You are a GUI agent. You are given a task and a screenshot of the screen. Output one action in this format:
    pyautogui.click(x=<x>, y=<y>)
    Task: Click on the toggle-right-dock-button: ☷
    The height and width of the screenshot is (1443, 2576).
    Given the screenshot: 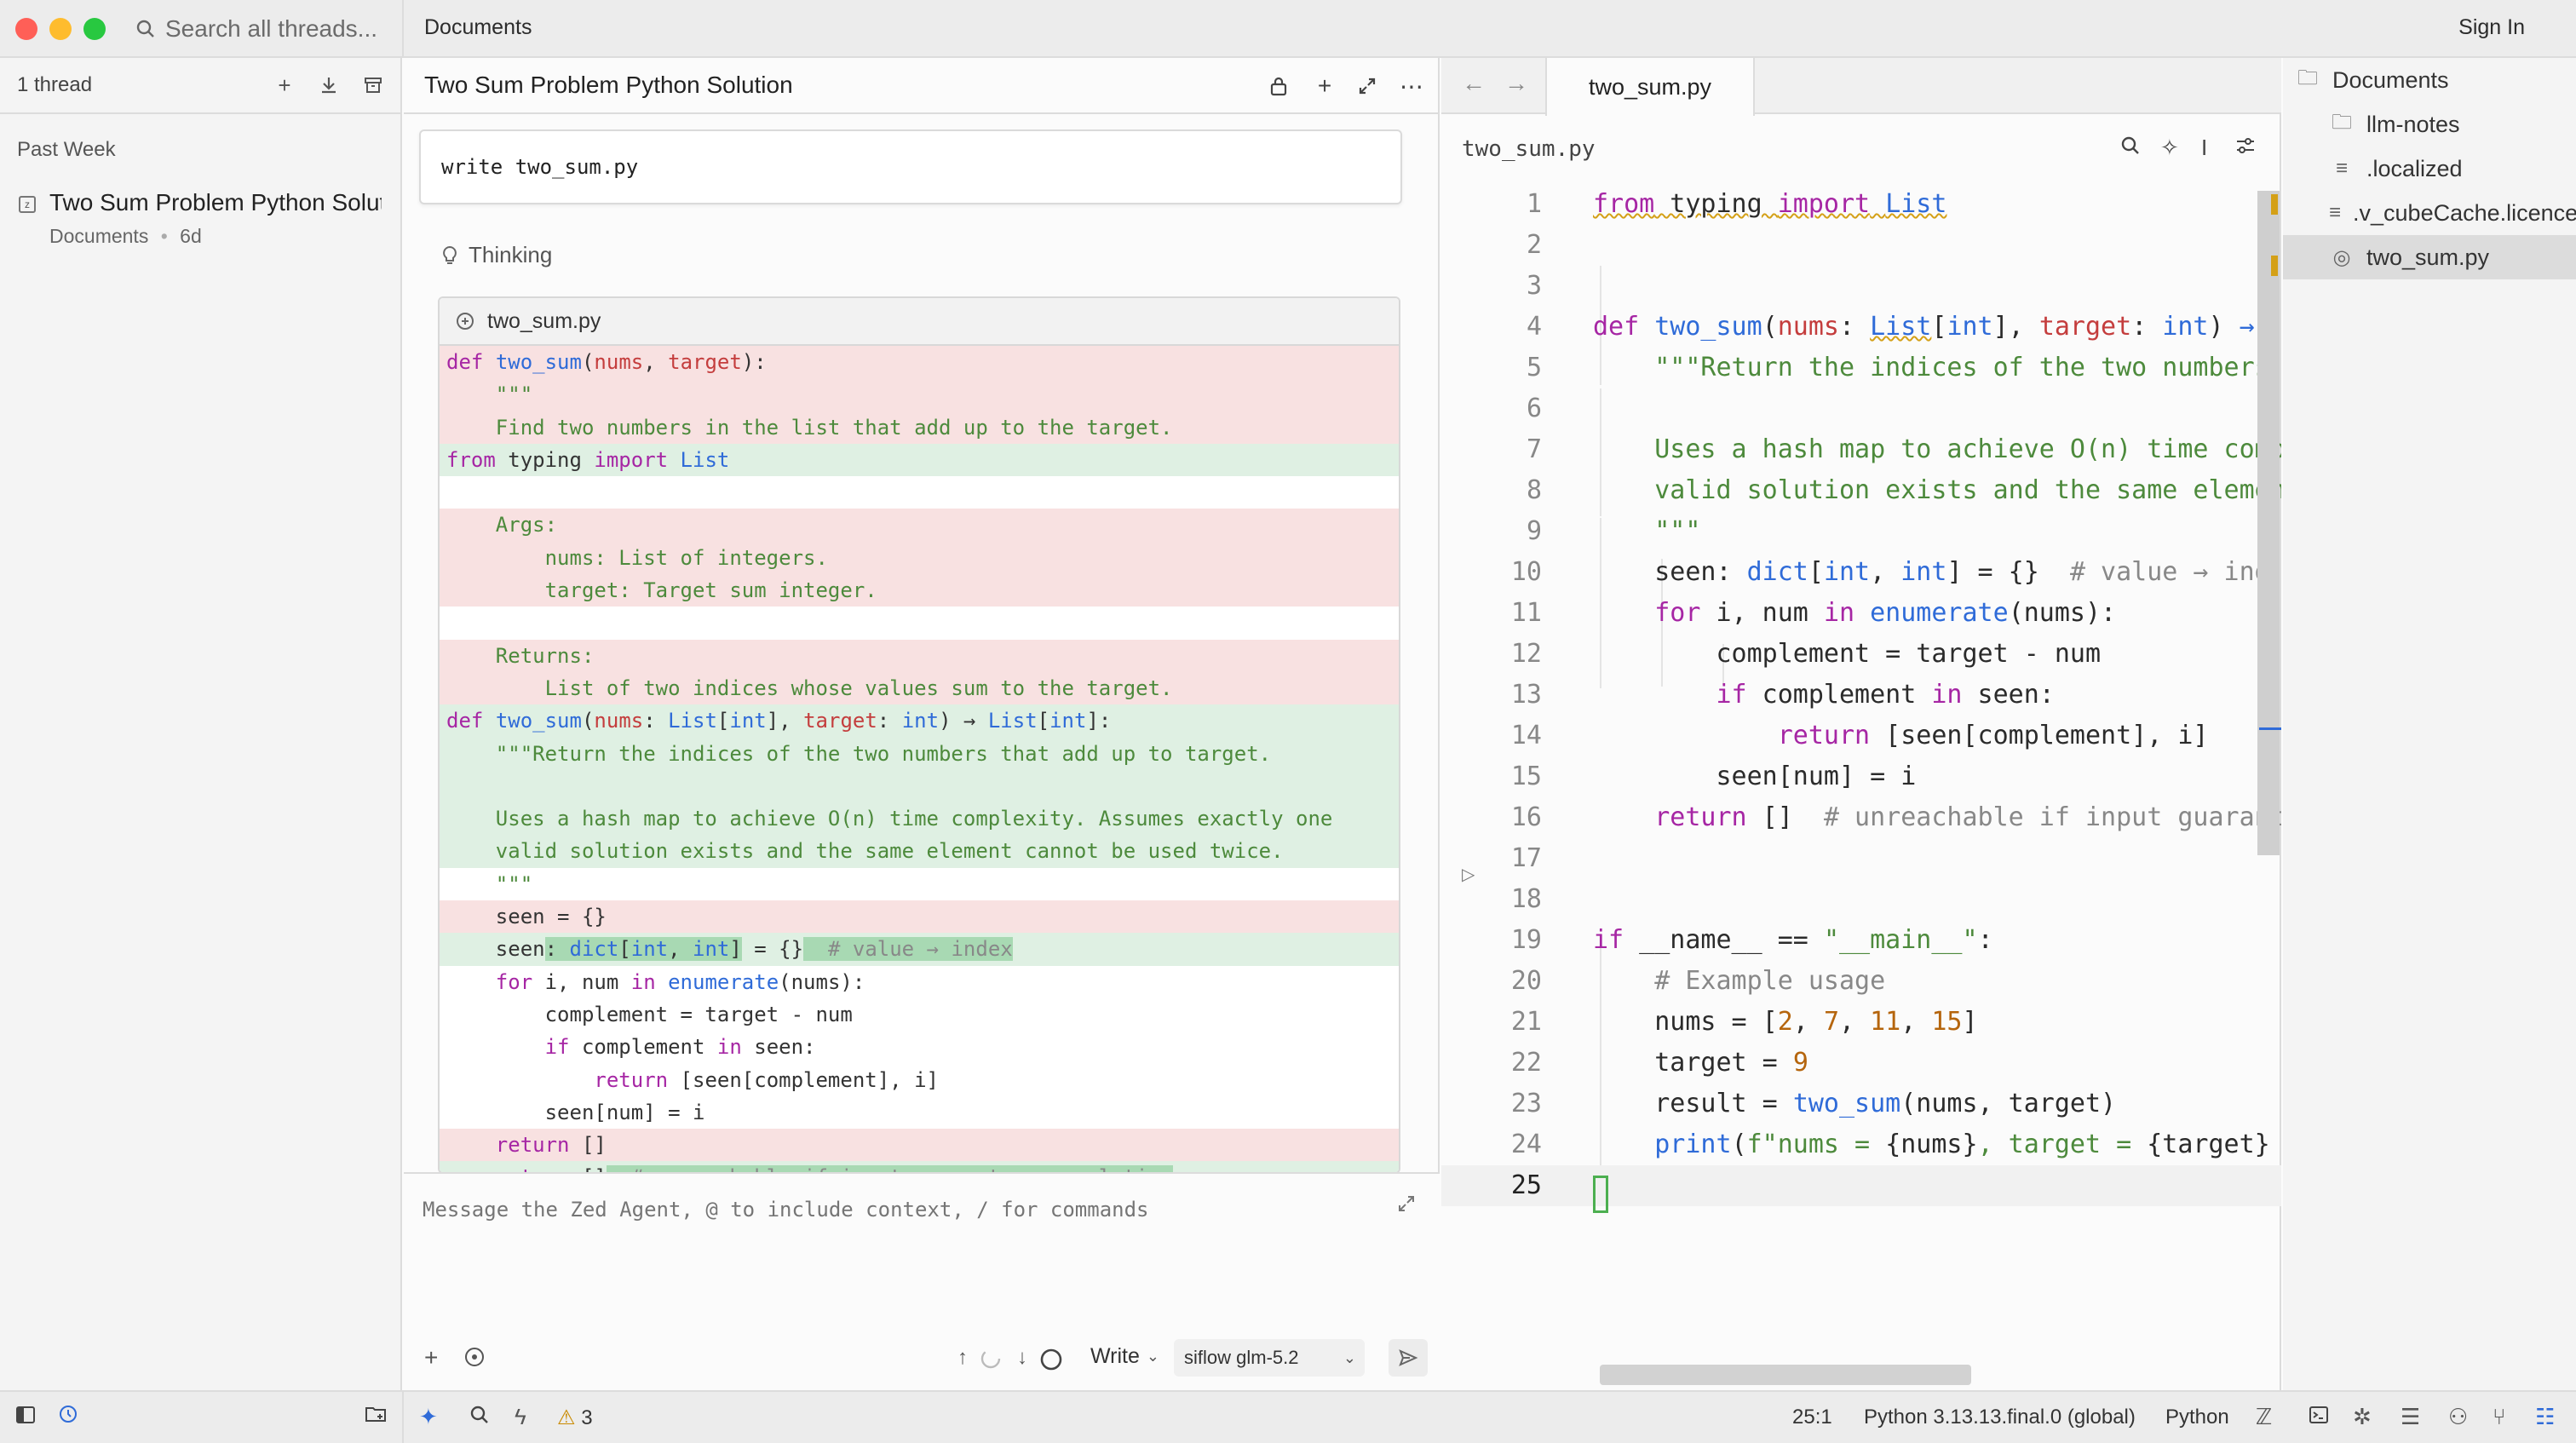 What is the action you would take?
    pyautogui.click(x=2545, y=1417)
    